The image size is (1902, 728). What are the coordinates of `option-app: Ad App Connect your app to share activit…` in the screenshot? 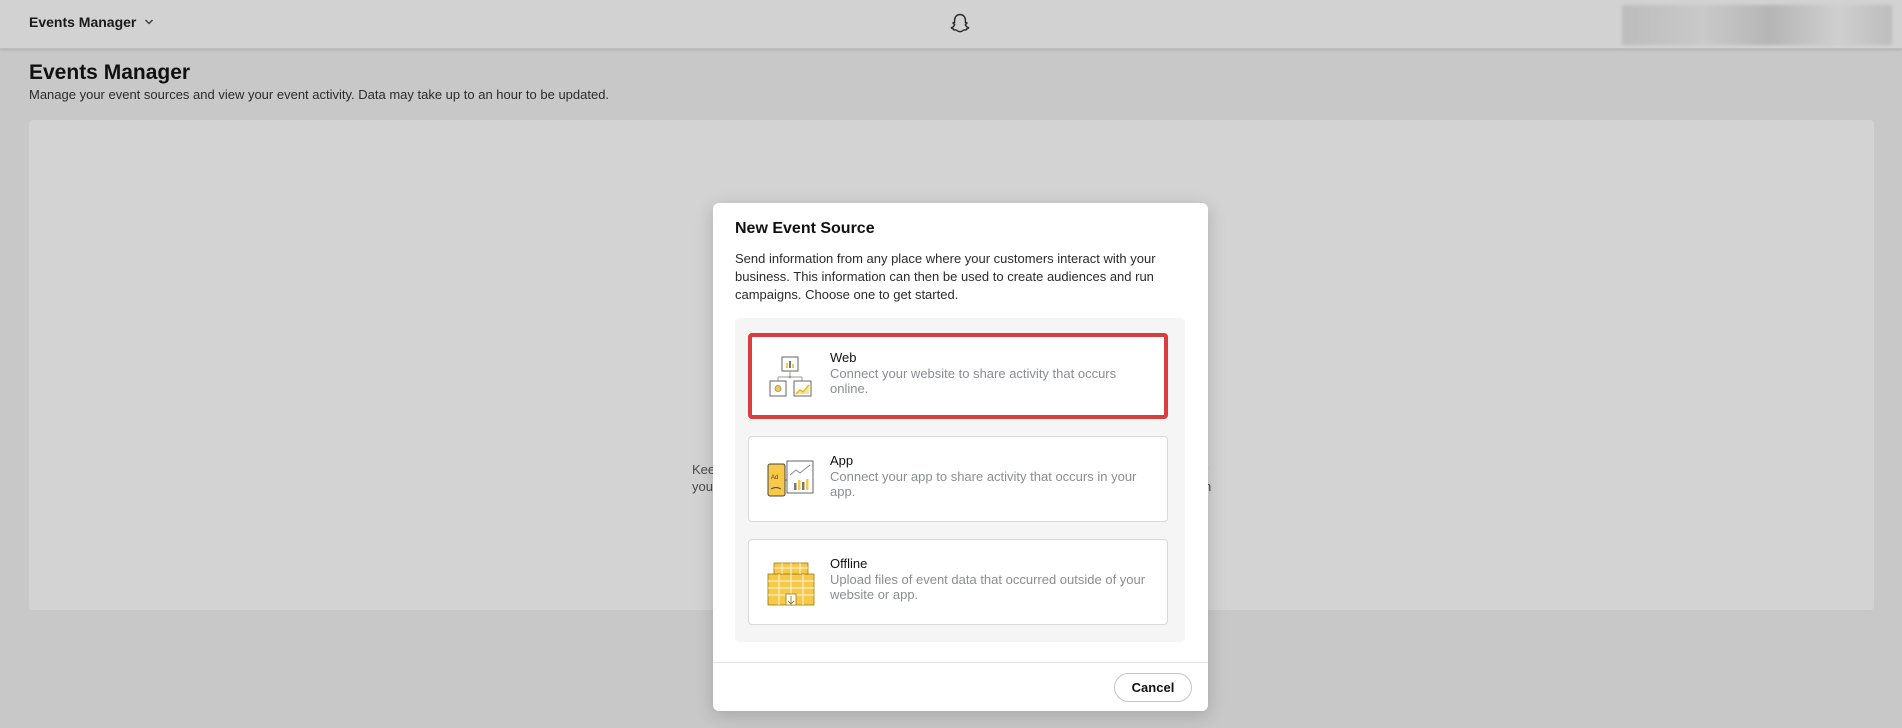 It's located at (958, 479).